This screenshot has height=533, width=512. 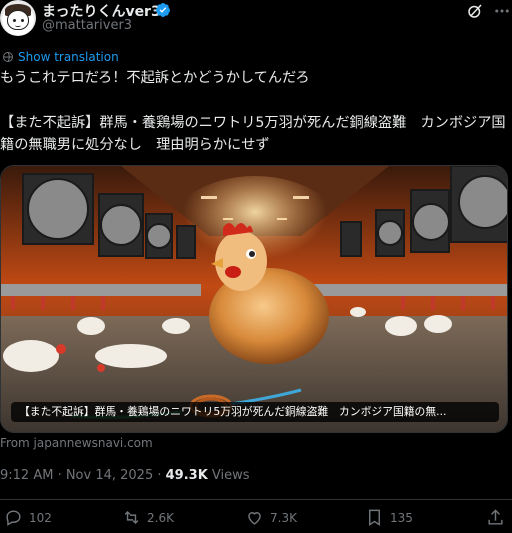 What do you see at coordinates (502, 11) in the screenshot?
I see `more-icon` at bounding box center [502, 11].